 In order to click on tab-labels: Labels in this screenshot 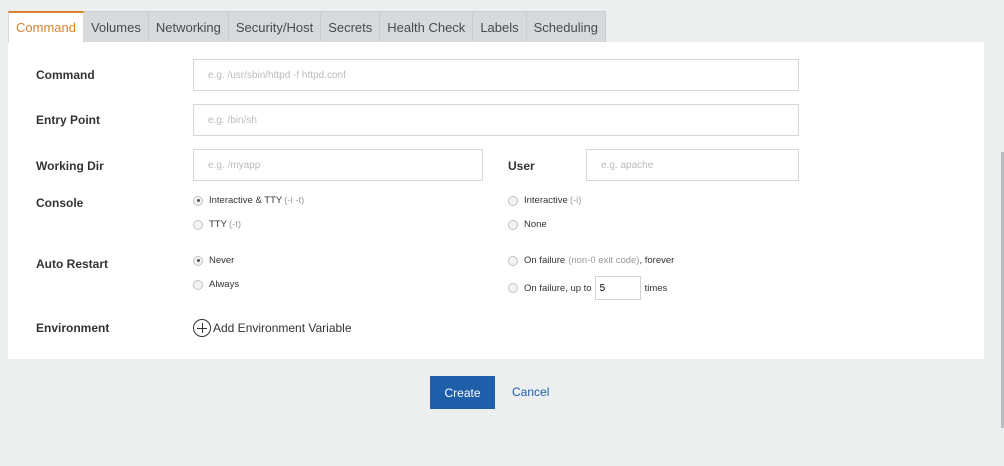, I will do `click(499, 27)`.